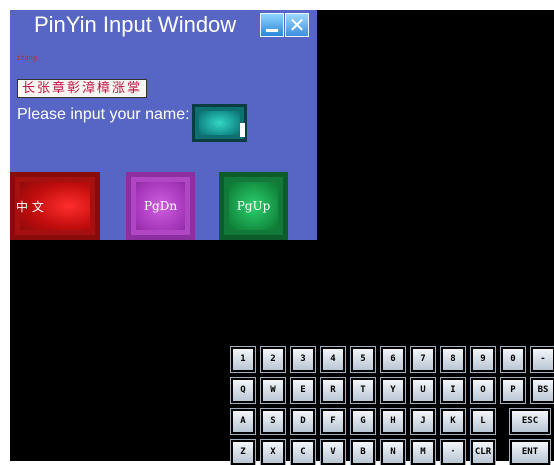 The image size is (554, 465). Describe the element at coordinates (393, 390) in the screenshot. I see `key-y: Y` at that location.